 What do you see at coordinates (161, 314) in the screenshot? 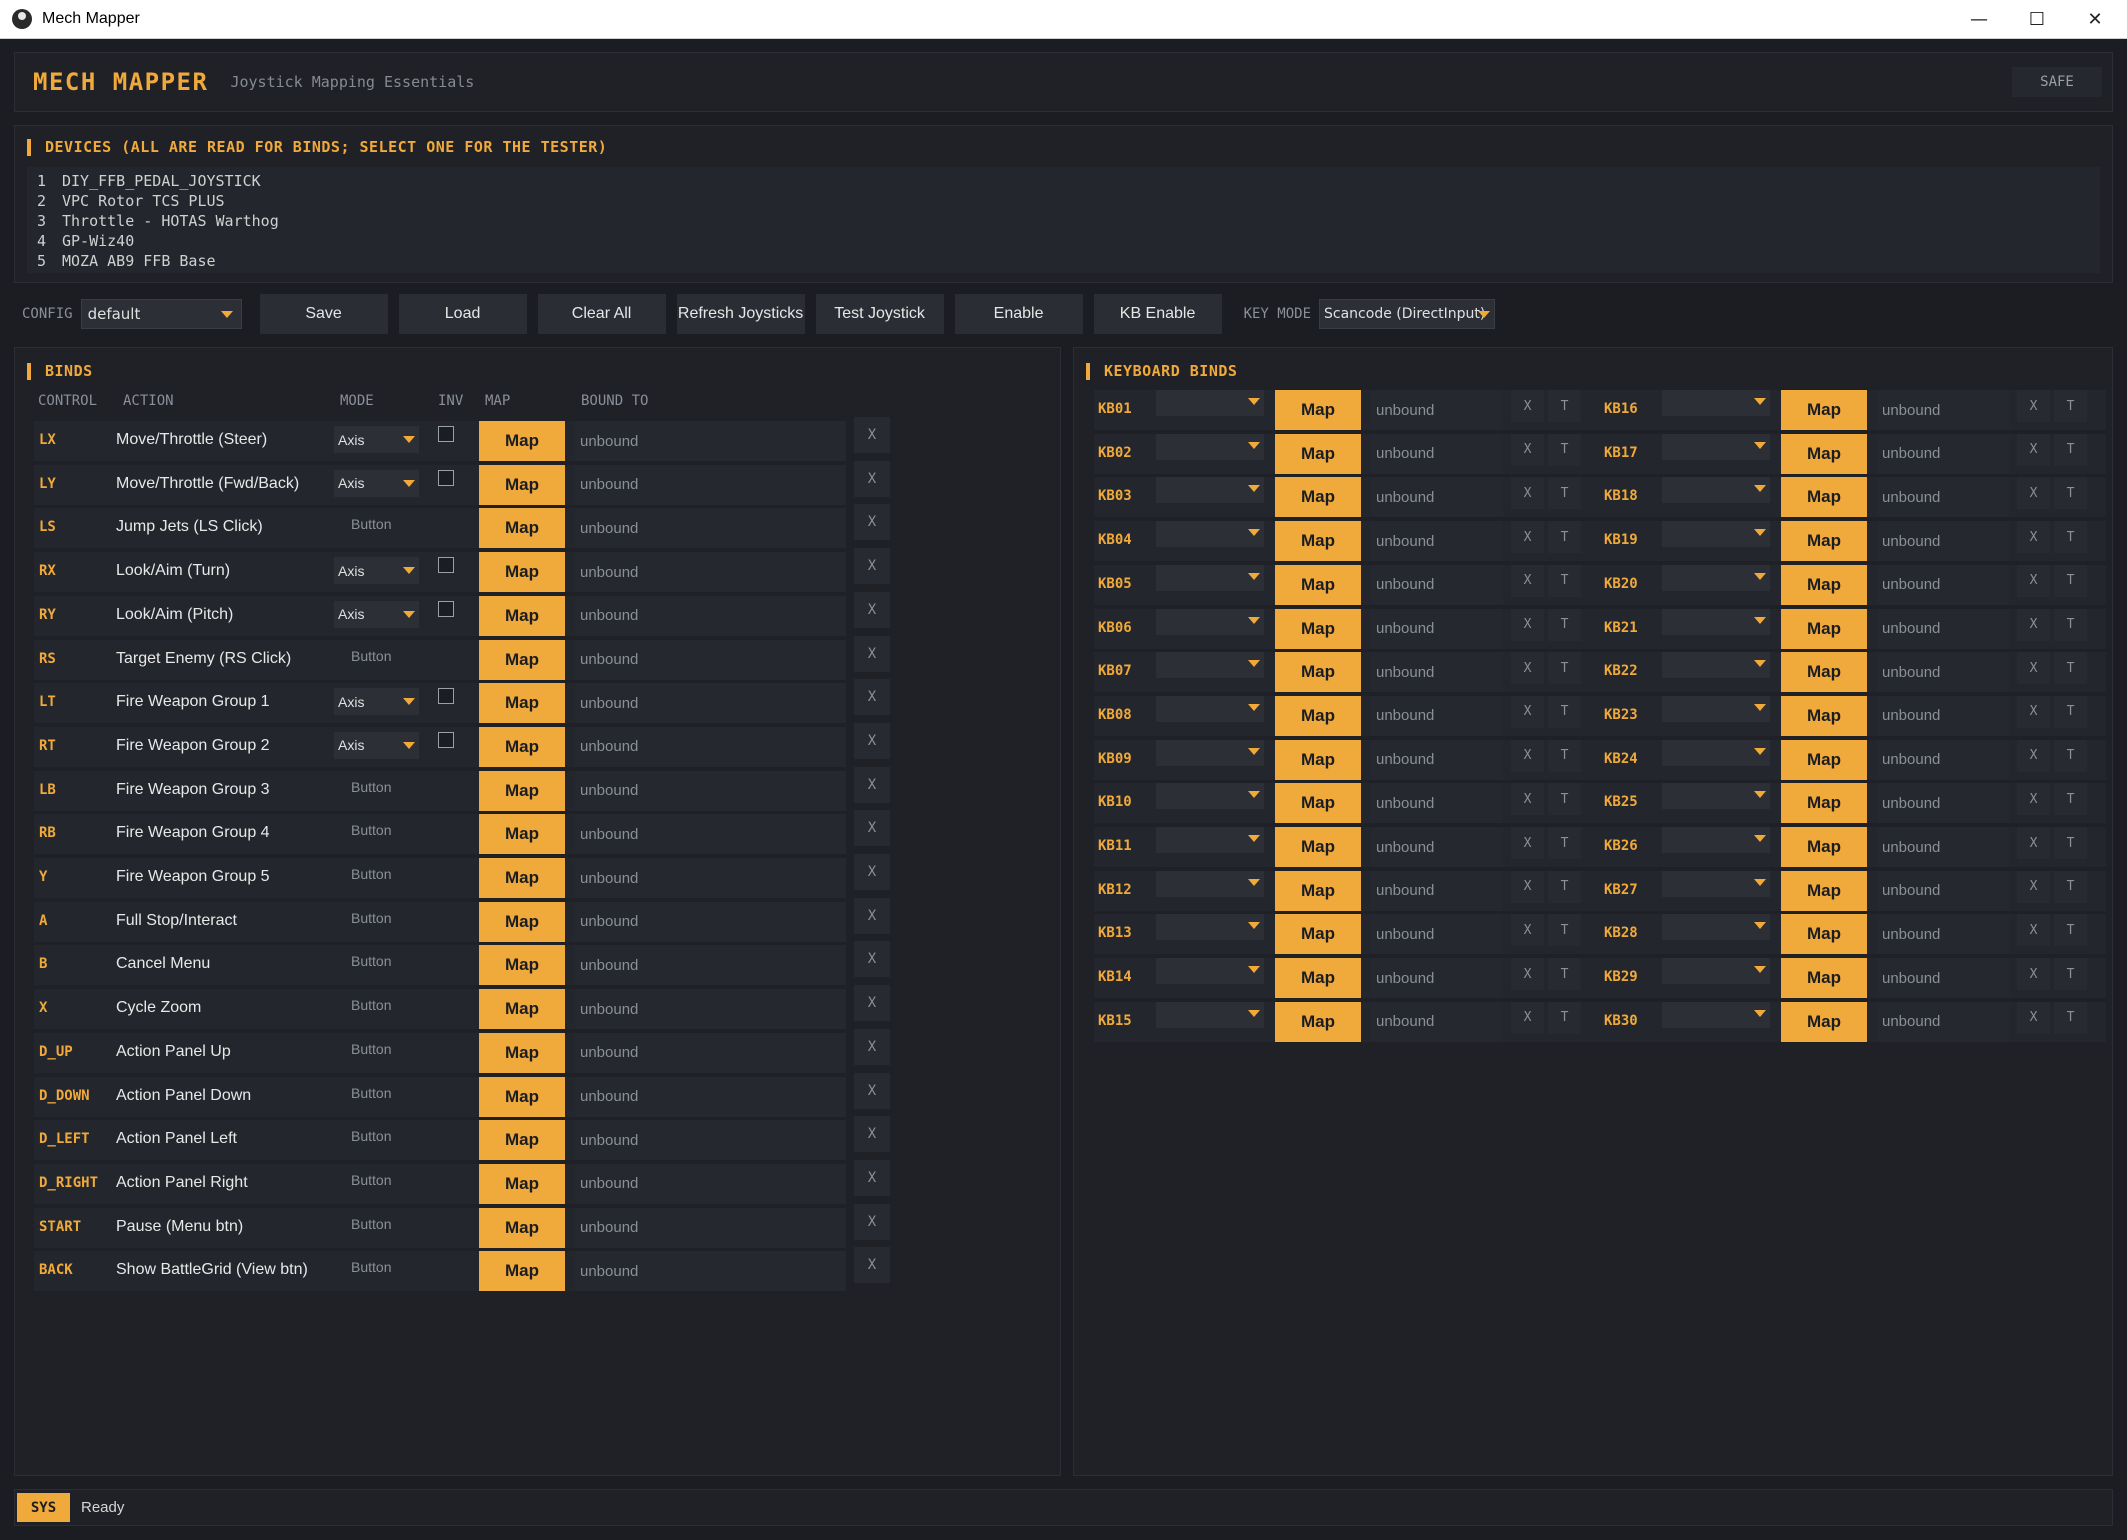
I see `config-select: default` at bounding box center [161, 314].